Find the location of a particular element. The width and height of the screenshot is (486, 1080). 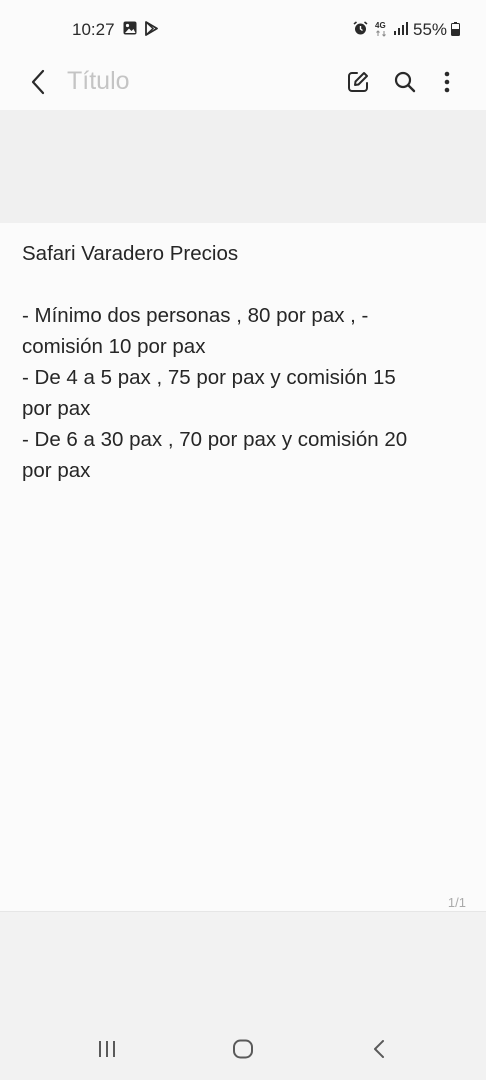

home-icon is located at coordinates (243, 1051).